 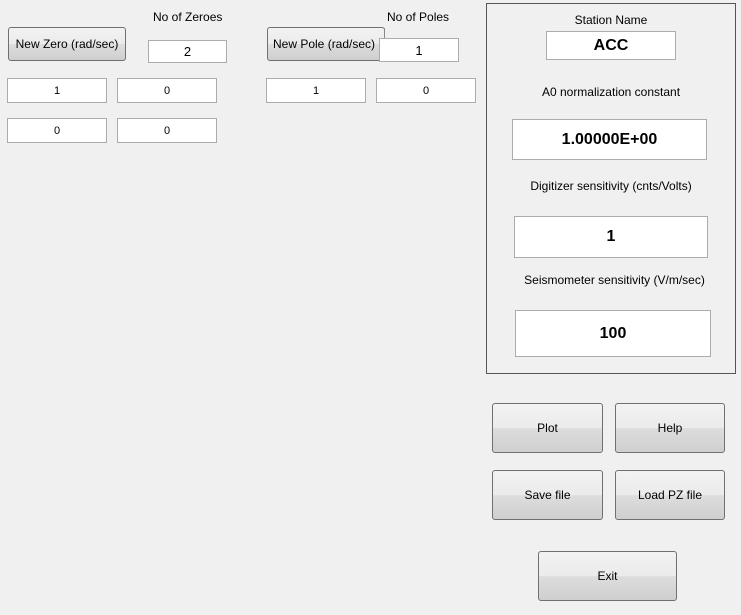 What do you see at coordinates (187, 51) in the screenshot?
I see `zero-count-field: 2` at bounding box center [187, 51].